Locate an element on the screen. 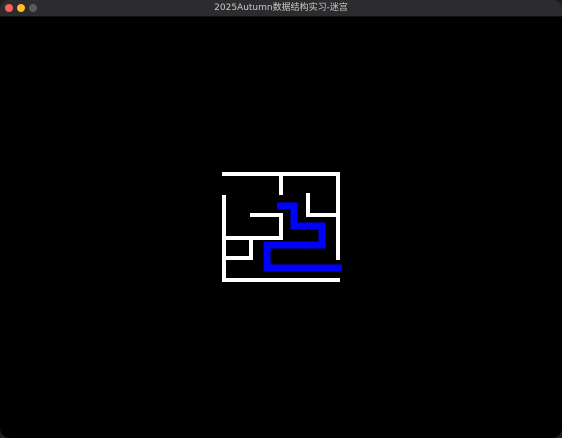  maze-drawing is located at coordinates (282, 227).